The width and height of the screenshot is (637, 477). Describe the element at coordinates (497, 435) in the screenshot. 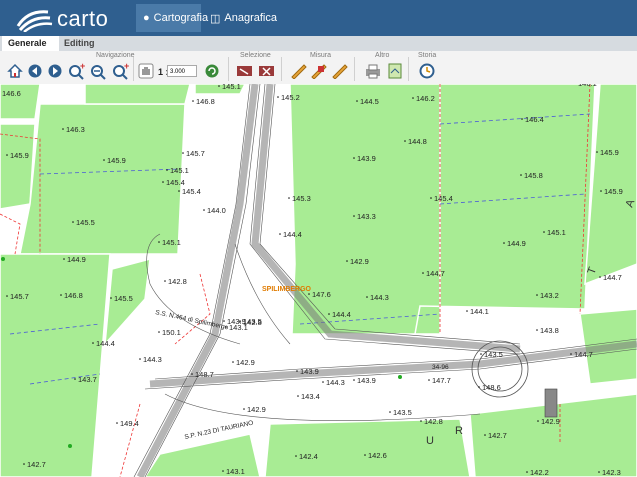

I see `elevation-label: 142.7` at that location.